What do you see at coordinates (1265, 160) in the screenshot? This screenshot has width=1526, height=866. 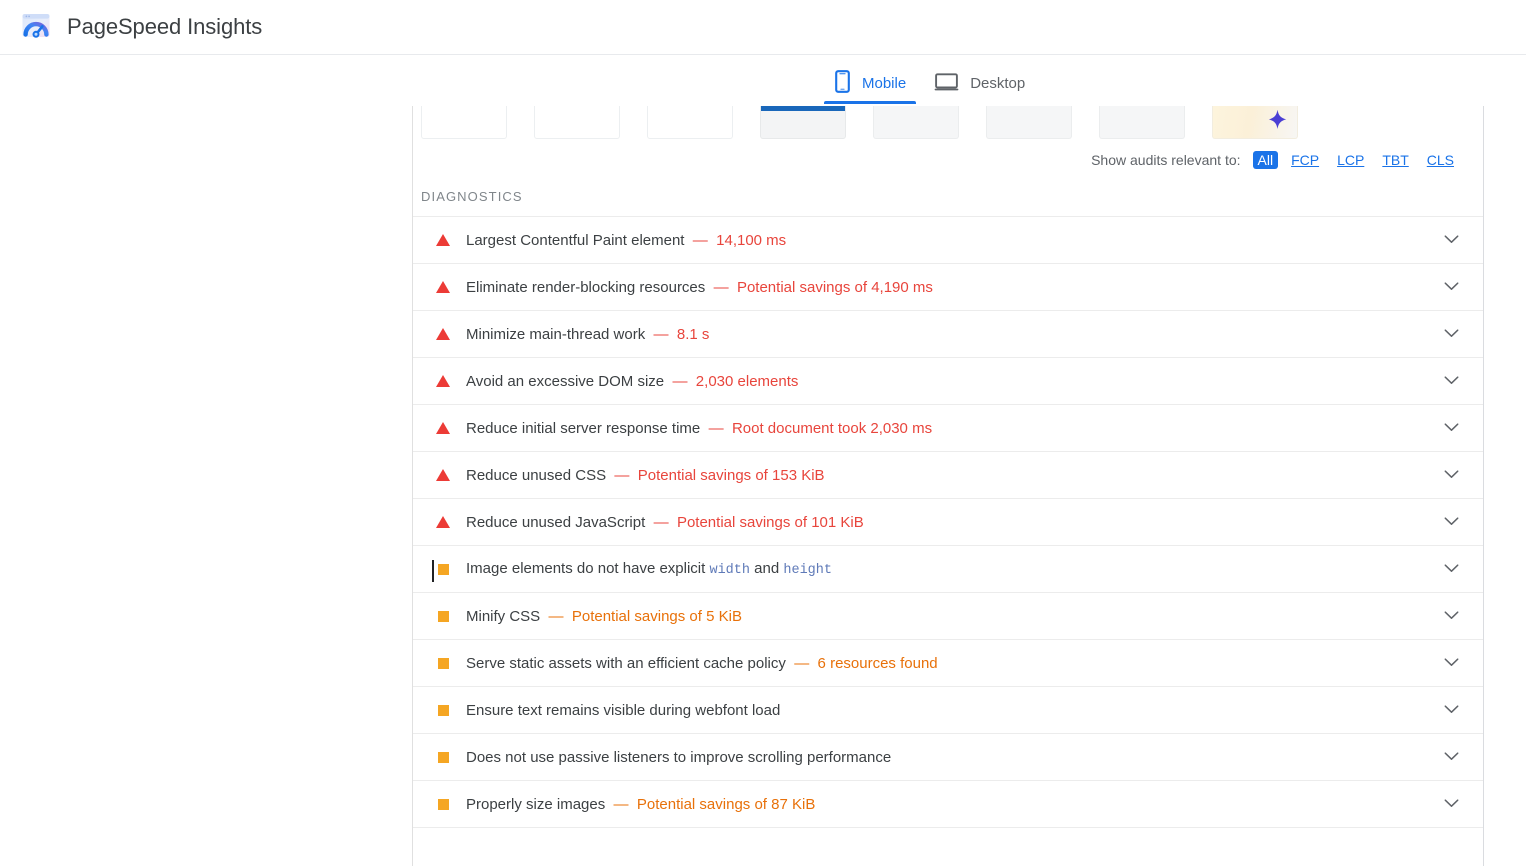 I see `filter-all: All` at bounding box center [1265, 160].